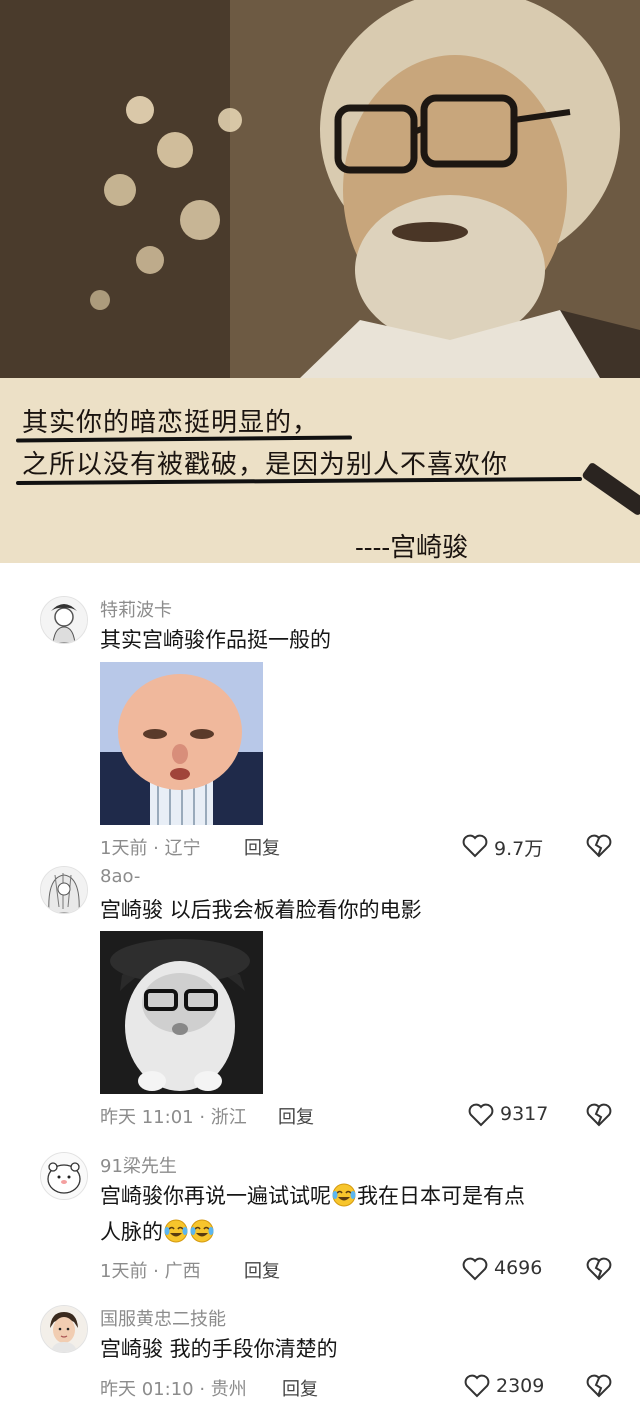  What do you see at coordinates (412, 548) in the screenshot?
I see `quote-signature: ----宫崎骏` at bounding box center [412, 548].